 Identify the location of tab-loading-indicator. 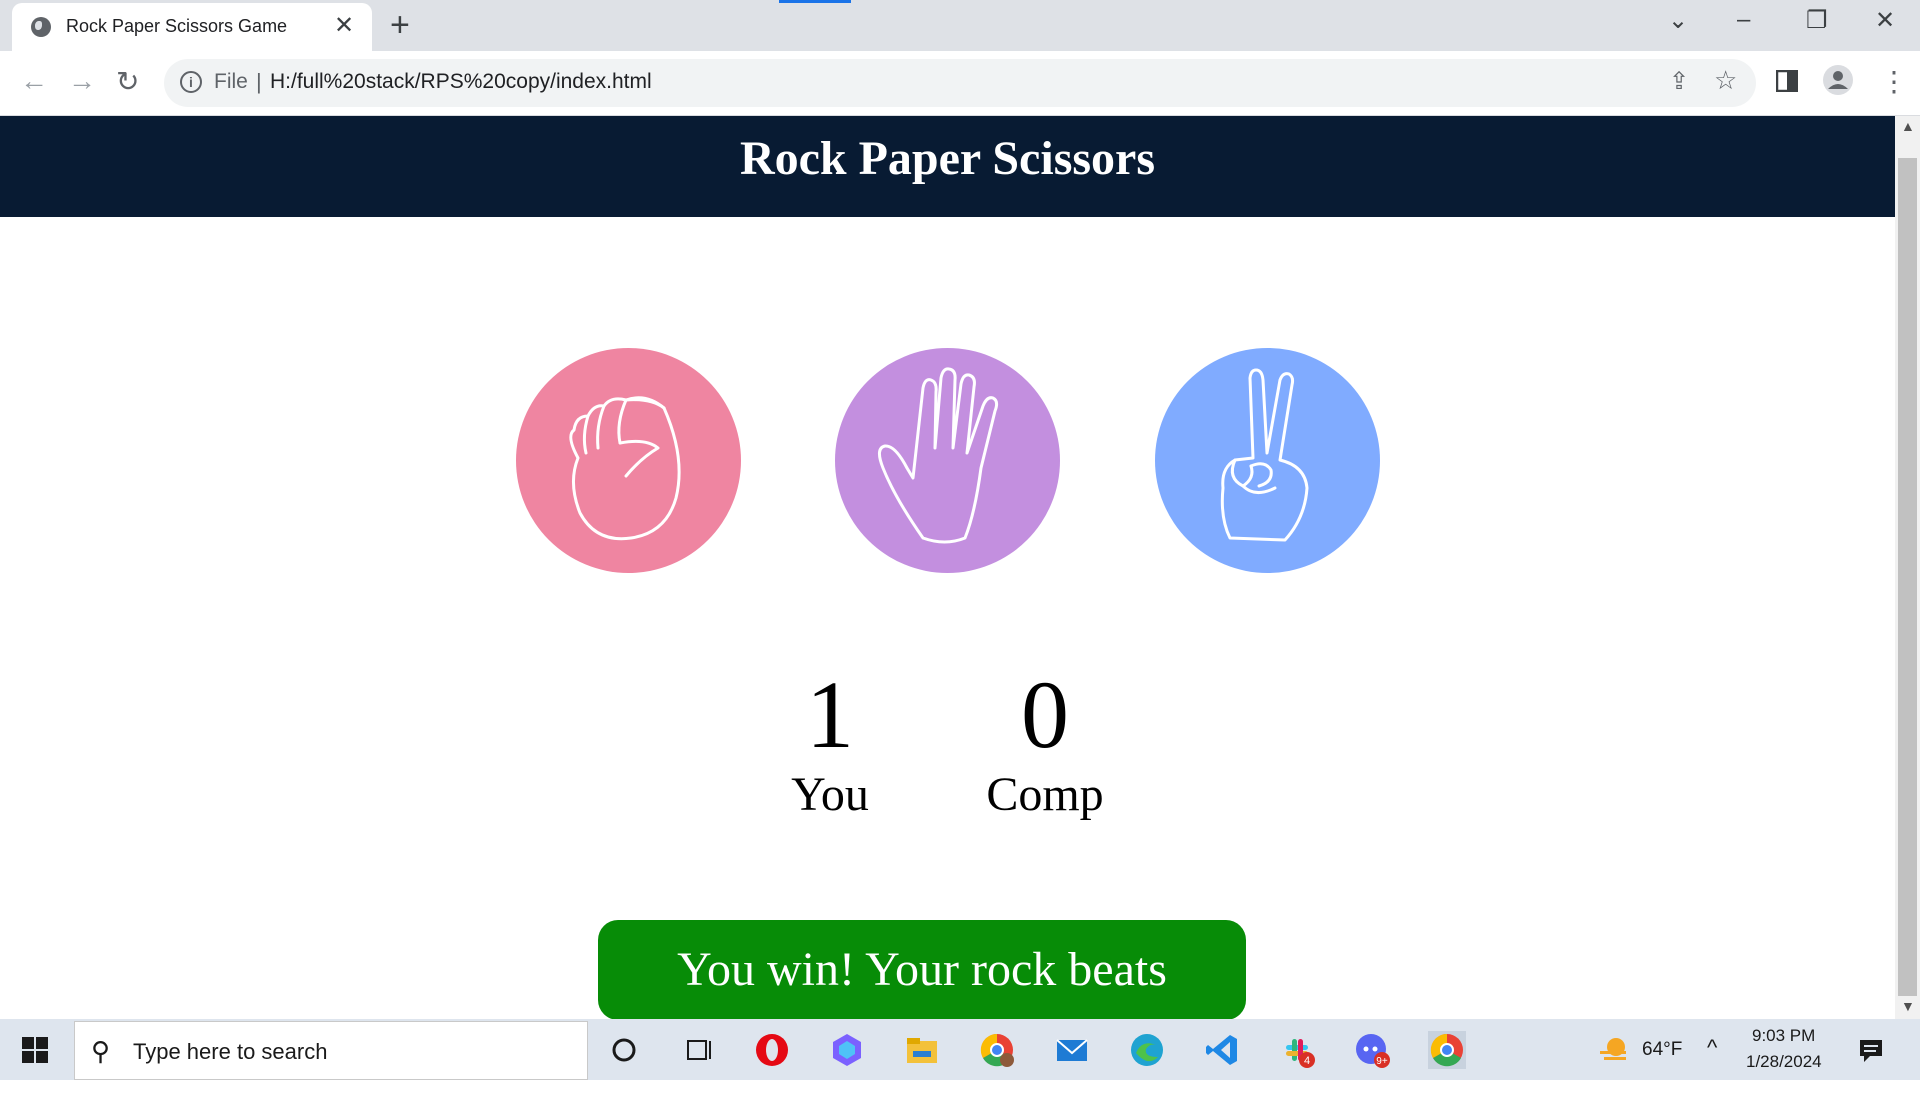
(815, 1).